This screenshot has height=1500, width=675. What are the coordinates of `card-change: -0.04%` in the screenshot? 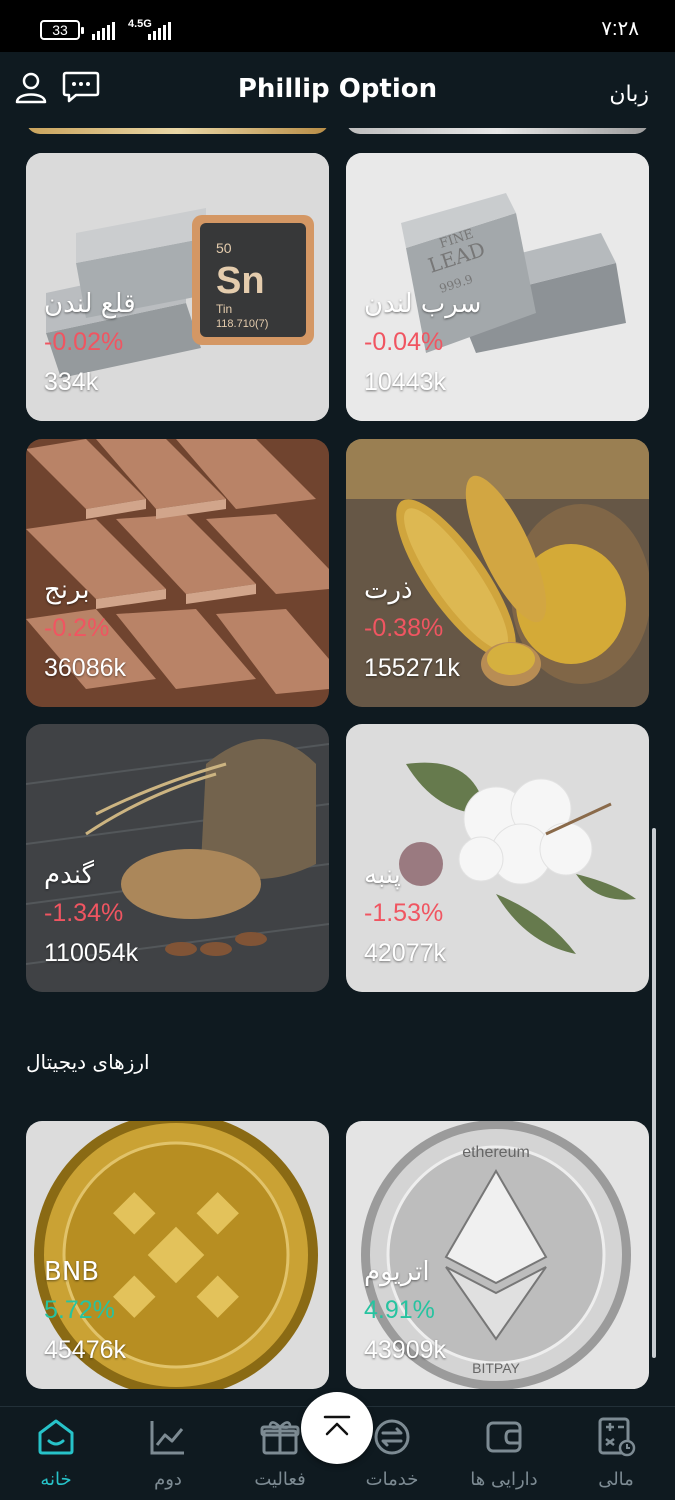 It's located at (404, 342).